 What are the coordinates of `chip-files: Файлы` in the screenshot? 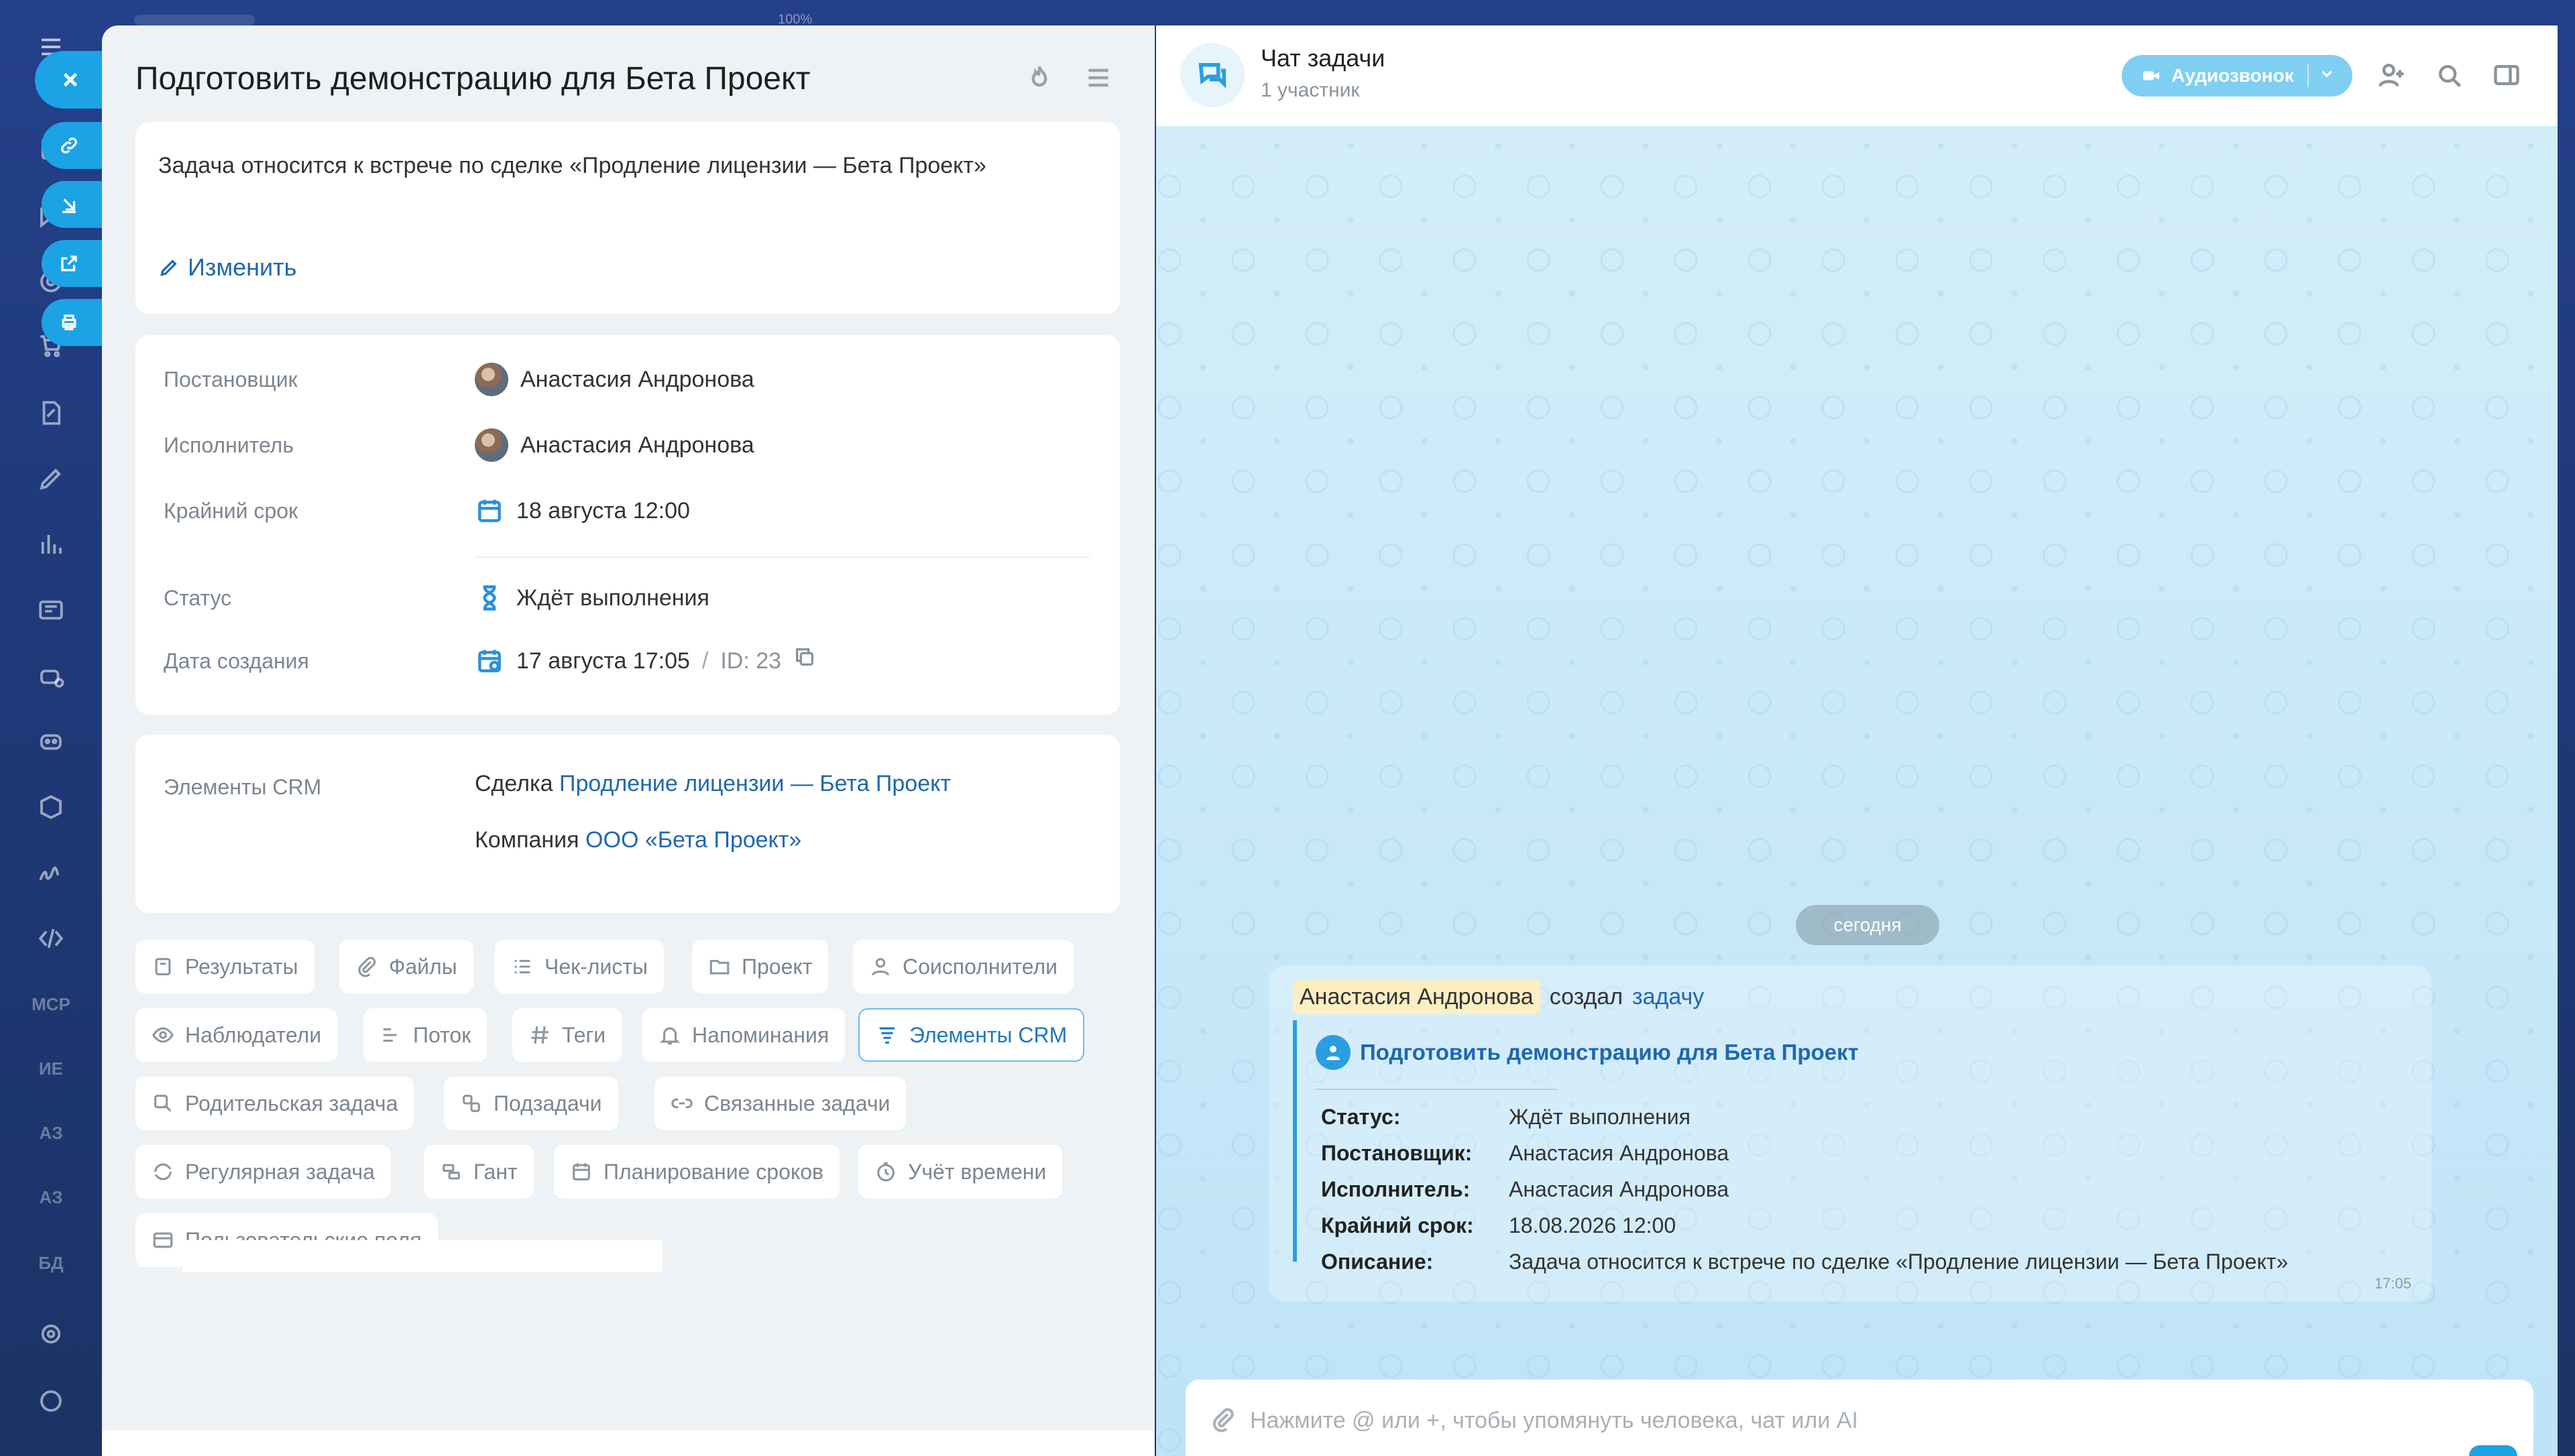 It's located at (406, 966).